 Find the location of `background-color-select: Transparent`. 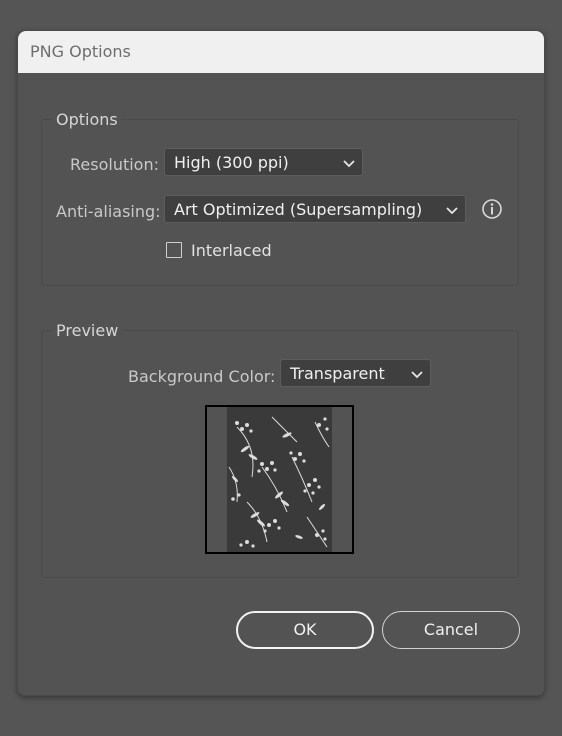

background-color-select: Transparent is located at coordinates (355, 373).